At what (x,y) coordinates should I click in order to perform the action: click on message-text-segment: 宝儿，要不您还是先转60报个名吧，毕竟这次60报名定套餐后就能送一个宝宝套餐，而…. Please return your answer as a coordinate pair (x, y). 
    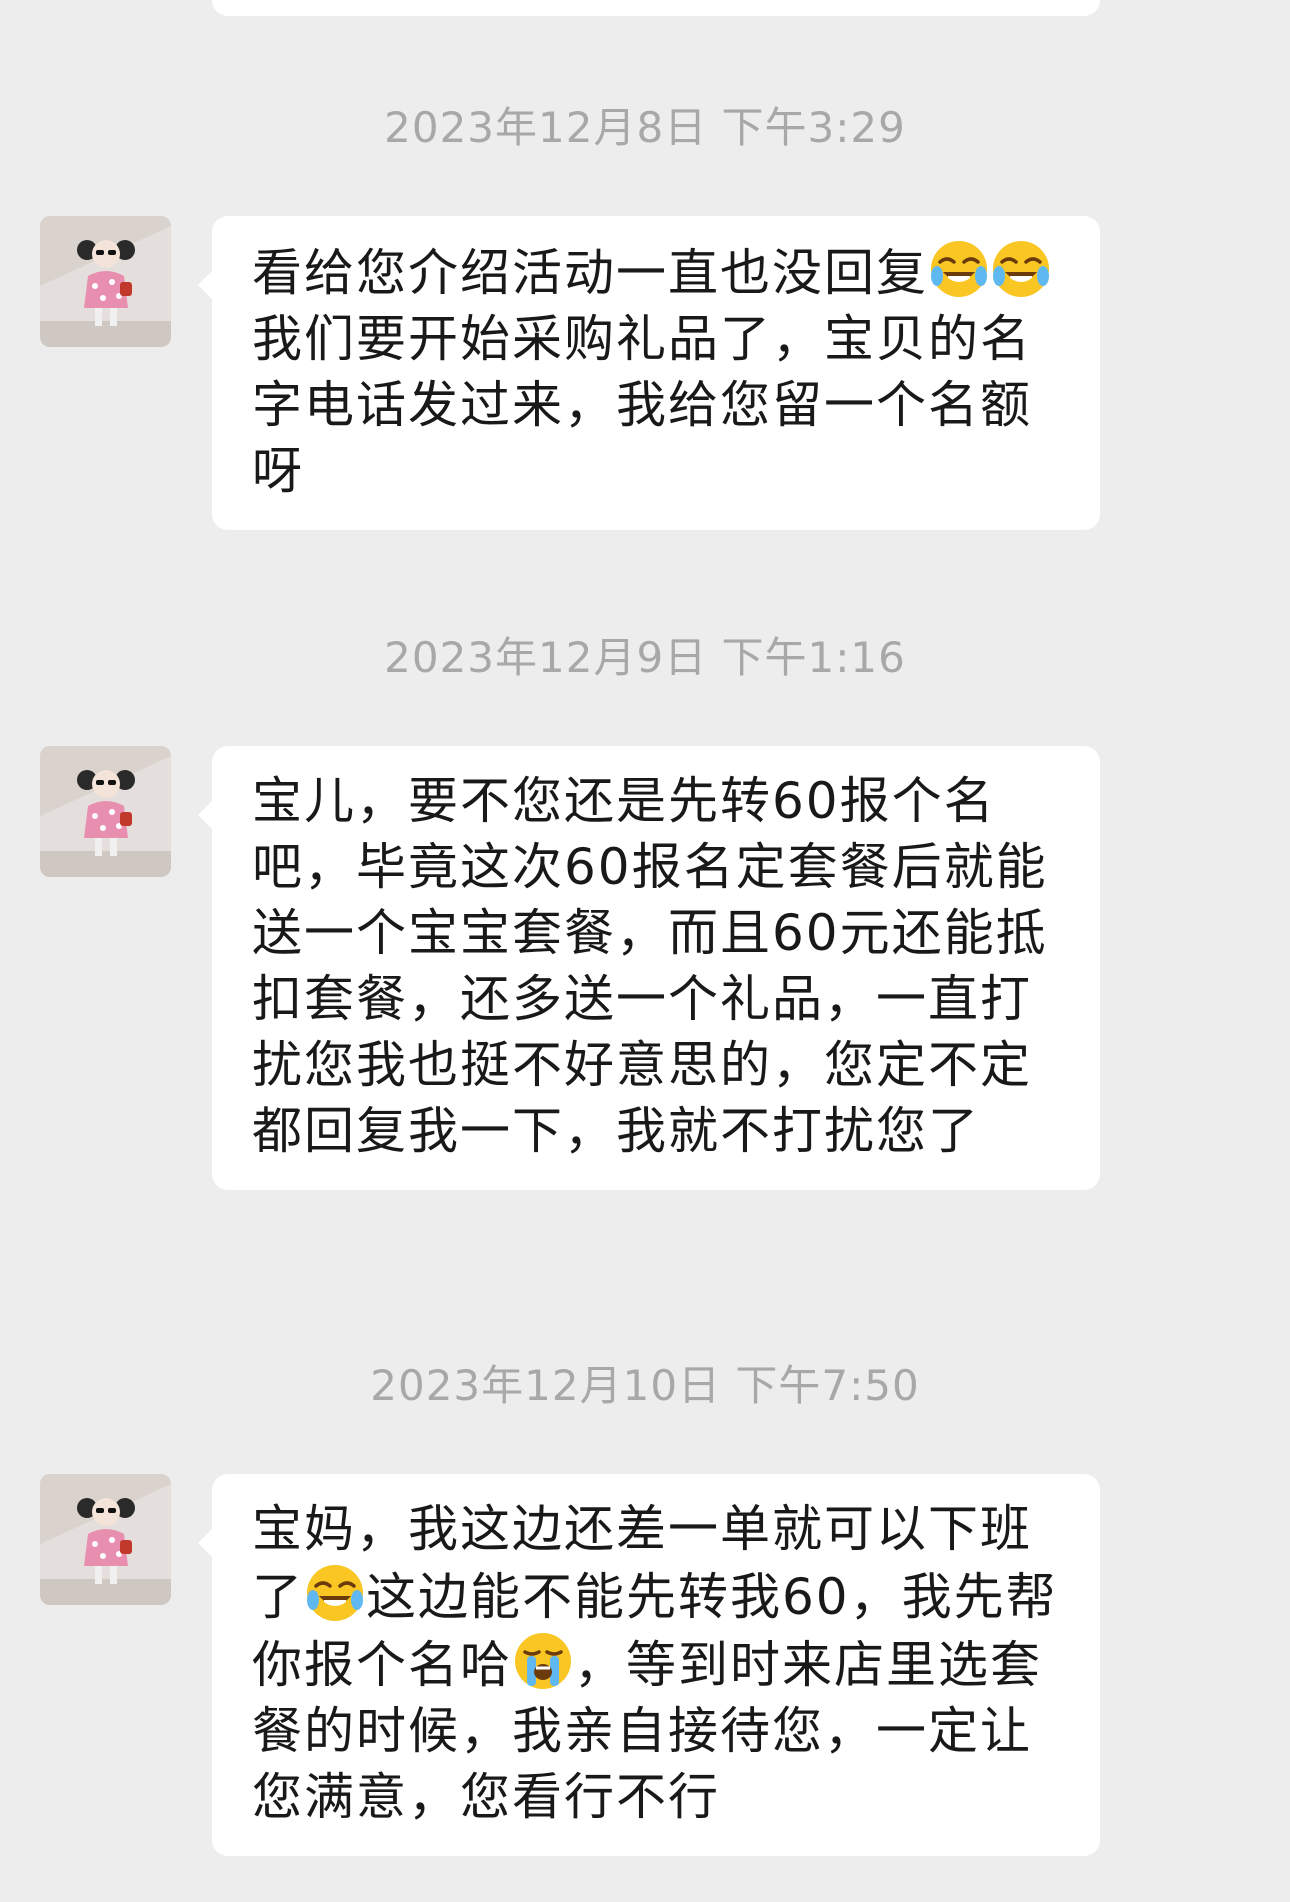
    Looking at the image, I should click on (650, 966).